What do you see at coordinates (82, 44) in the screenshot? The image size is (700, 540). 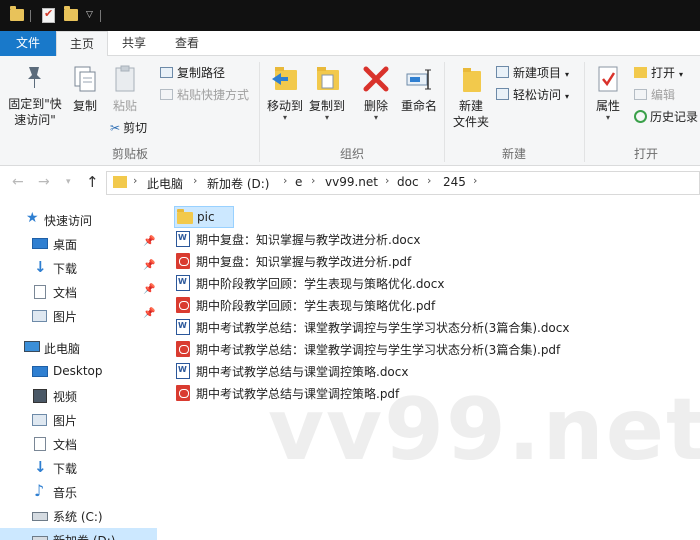 I see `tab-home: 主页` at bounding box center [82, 44].